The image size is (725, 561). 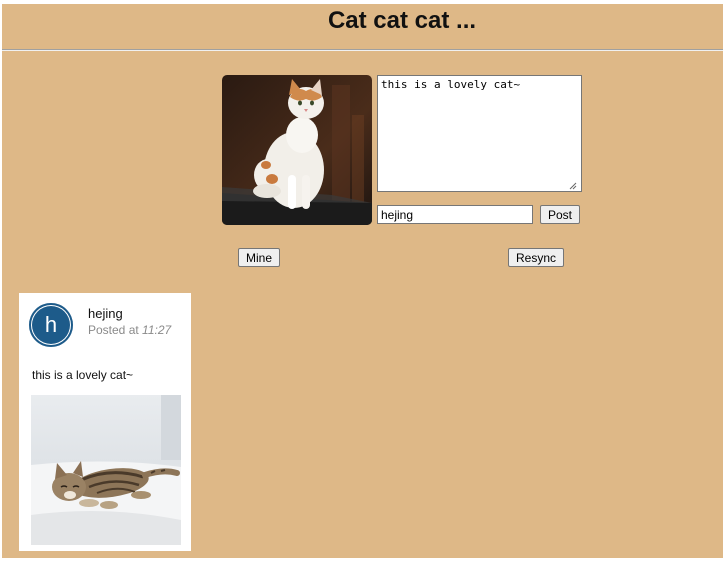 I want to click on post-text-input: this is a lovely cat~, so click(x=479, y=133).